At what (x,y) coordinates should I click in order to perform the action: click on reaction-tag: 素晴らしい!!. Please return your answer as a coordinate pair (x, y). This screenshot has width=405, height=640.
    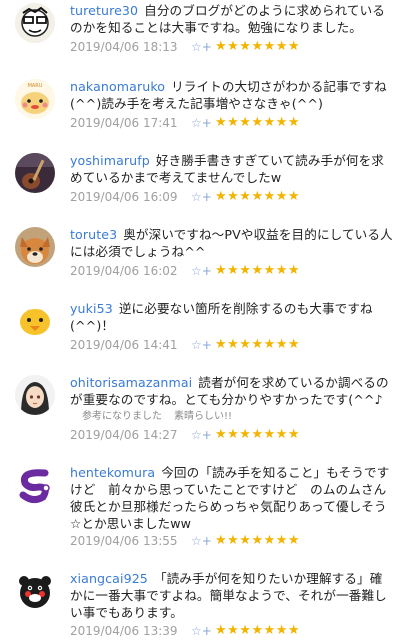
    Looking at the image, I should click on (203, 416).